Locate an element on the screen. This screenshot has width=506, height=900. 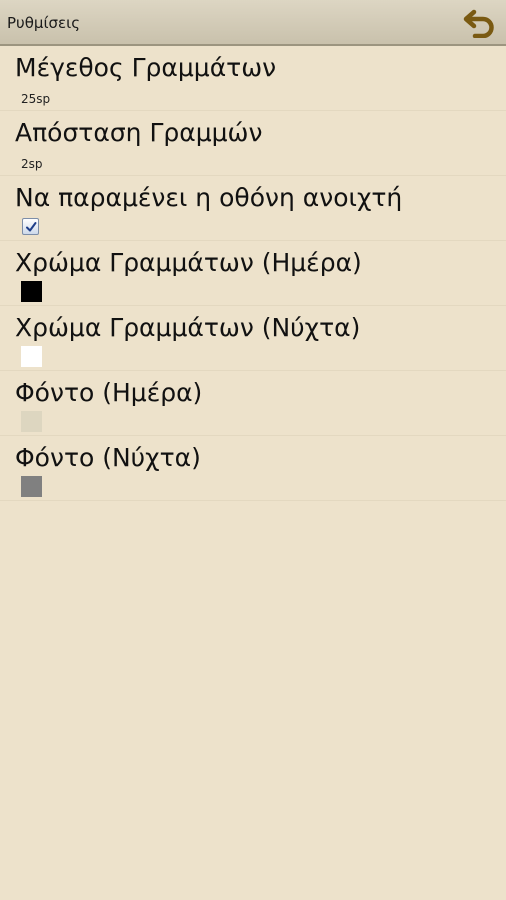
setting-font-size: Μέγεθος Γραμμάτων 25sp is located at coordinates (253, 78).